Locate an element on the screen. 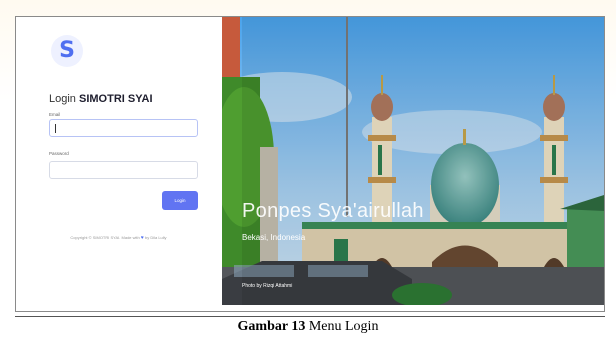 This screenshot has width=616, height=340. text-caret is located at coordinates (55, 128).